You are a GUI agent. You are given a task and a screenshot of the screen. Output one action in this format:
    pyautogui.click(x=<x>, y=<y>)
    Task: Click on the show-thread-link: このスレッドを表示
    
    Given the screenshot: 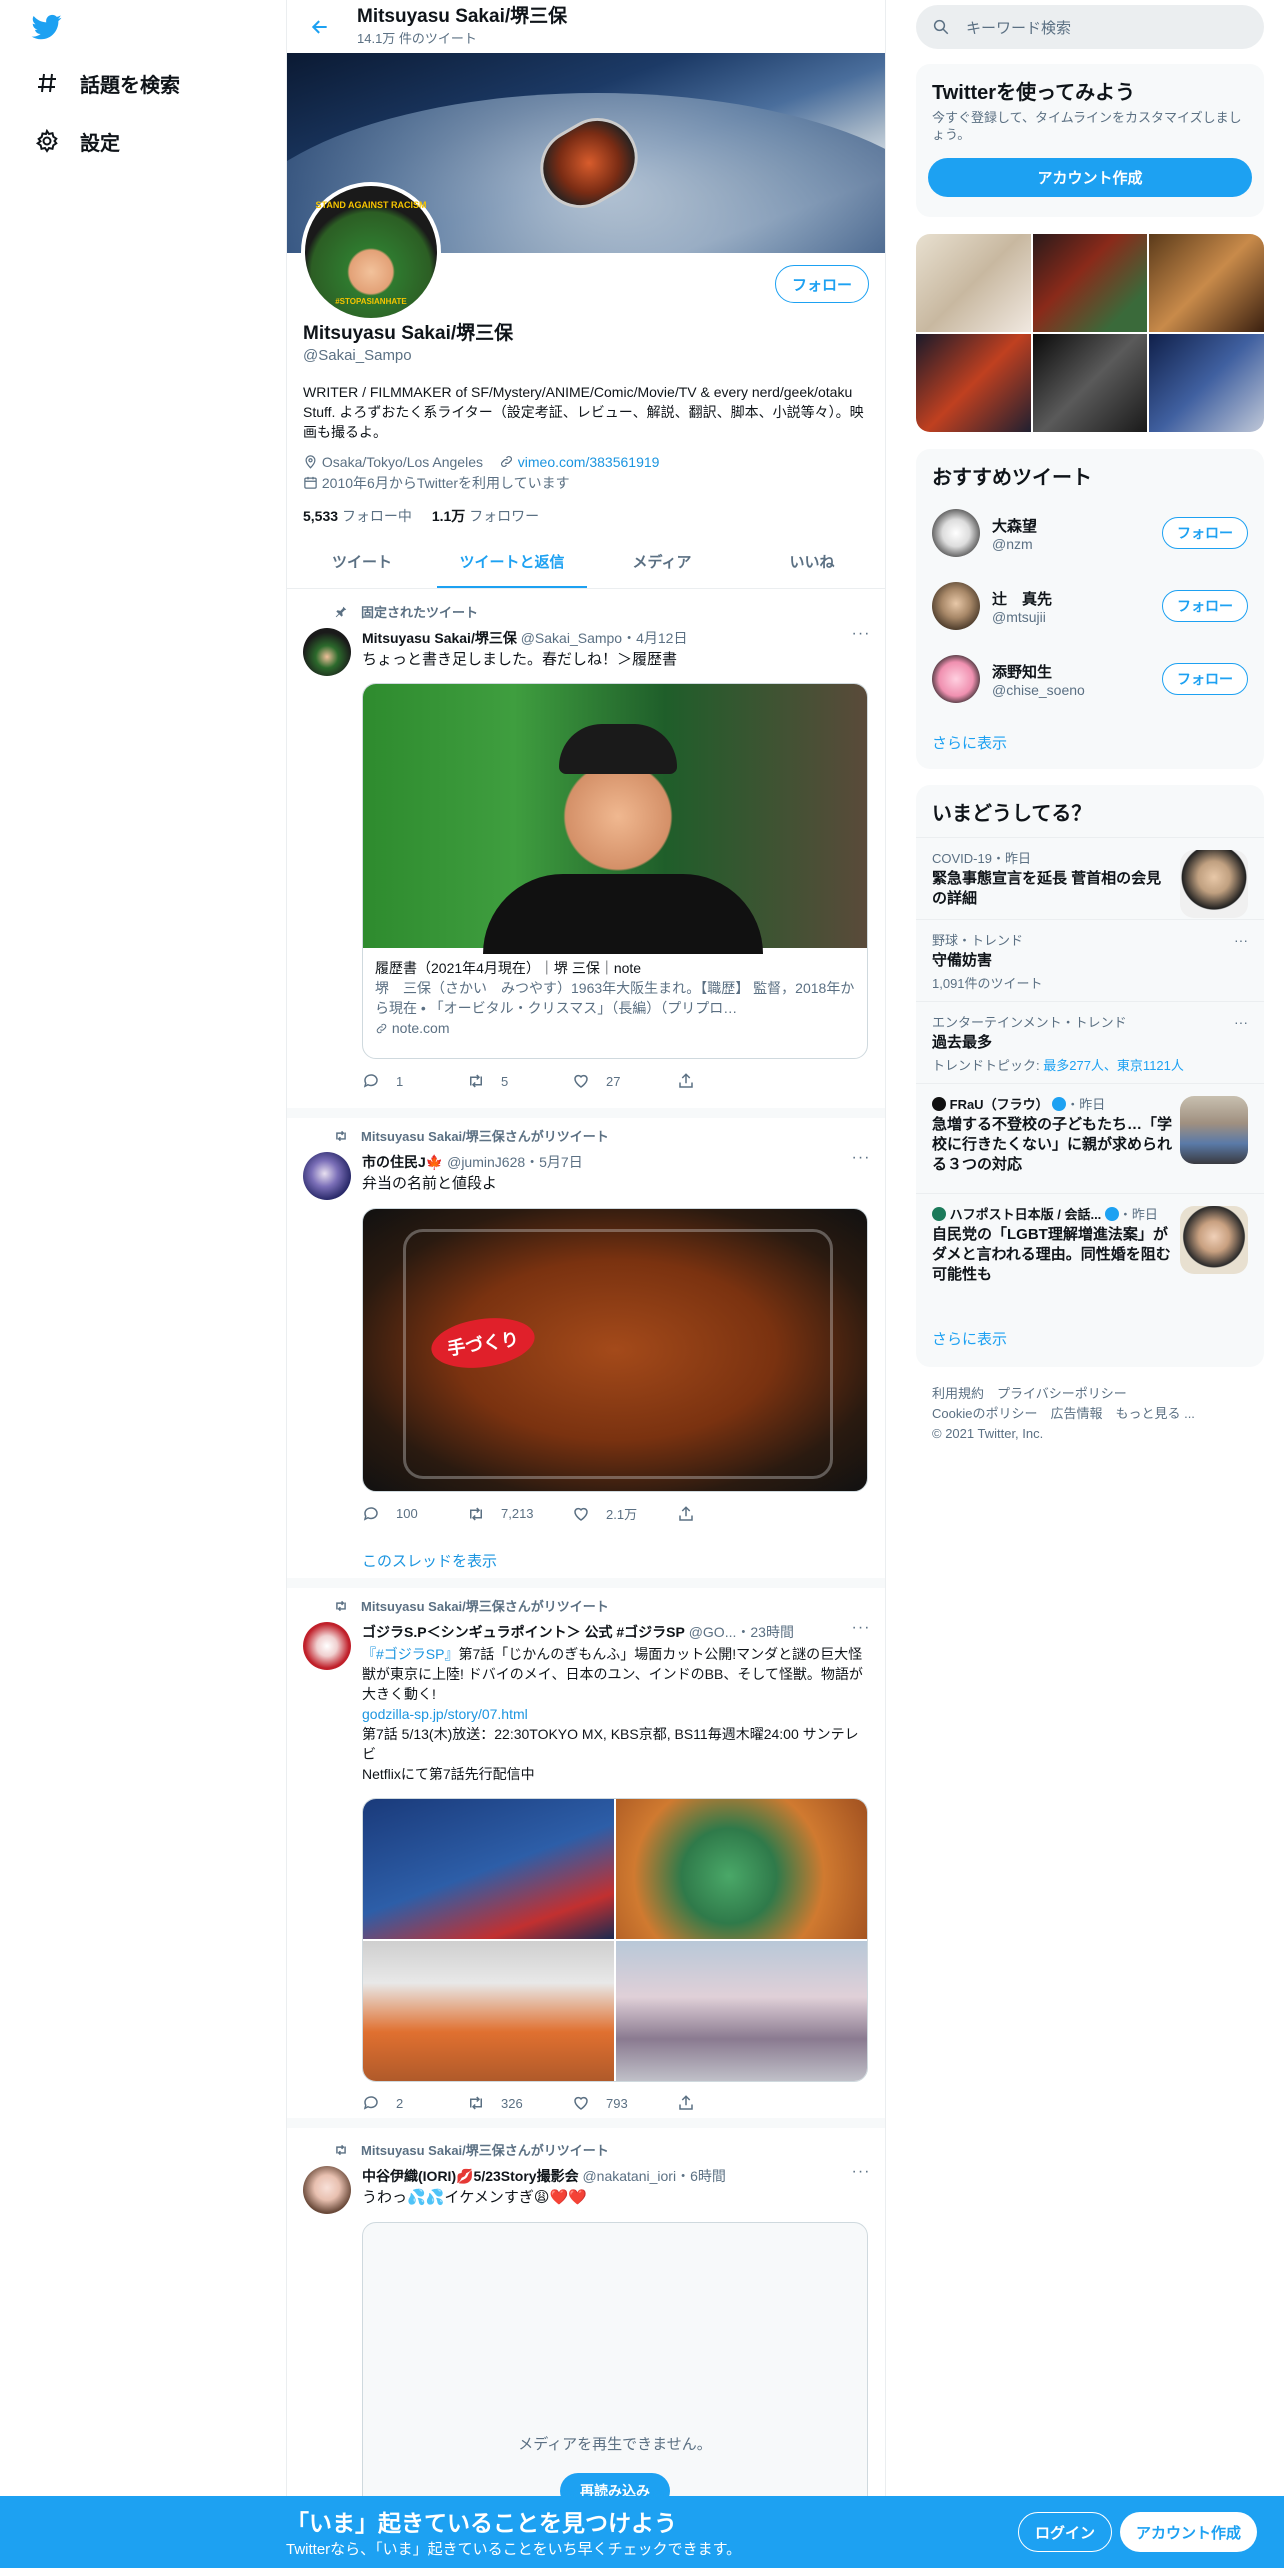 What is the action you would take?
    pyautogui.click(x=429, y=1560)
    